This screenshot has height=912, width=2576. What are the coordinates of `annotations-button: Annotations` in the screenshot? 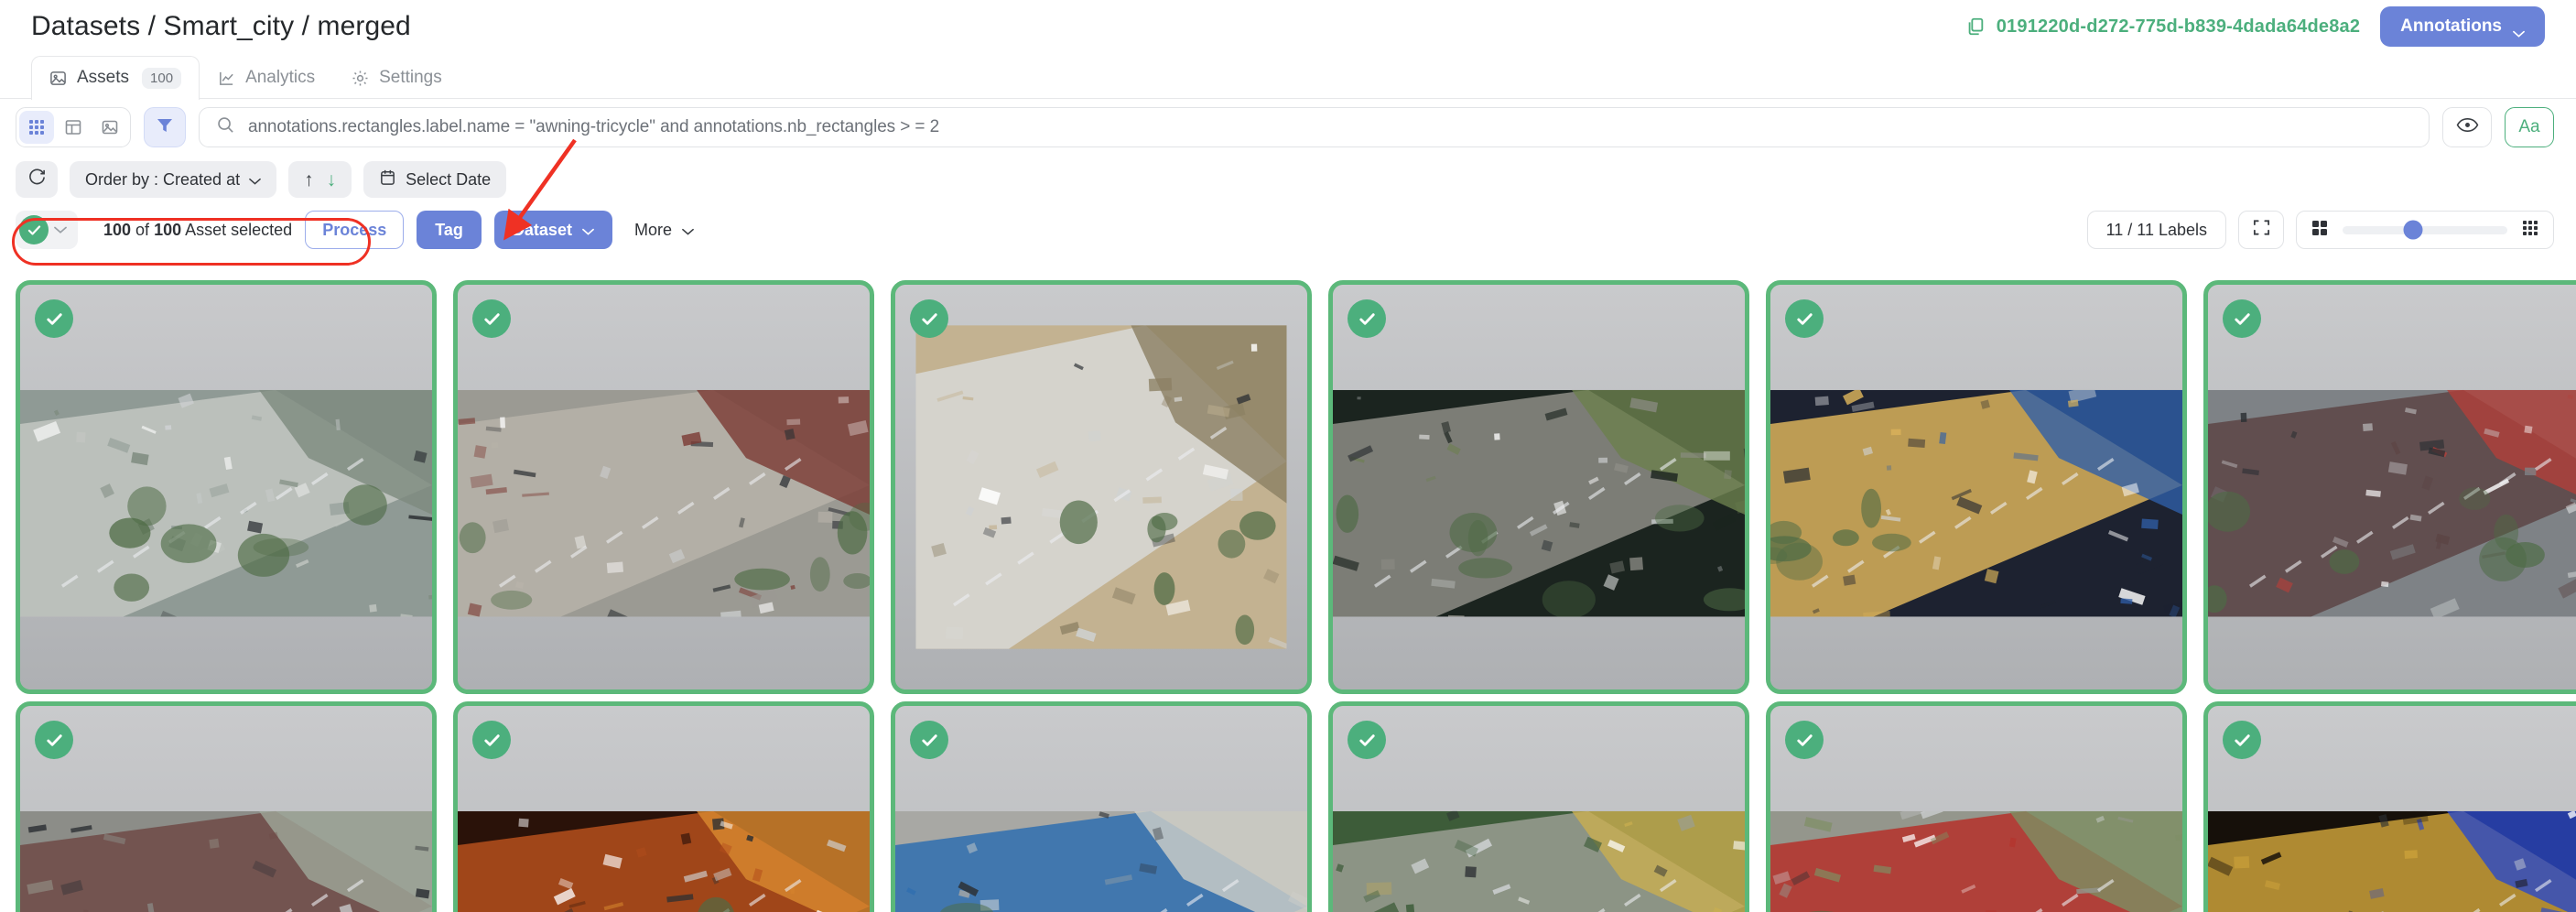 It's located at (2463, 26).